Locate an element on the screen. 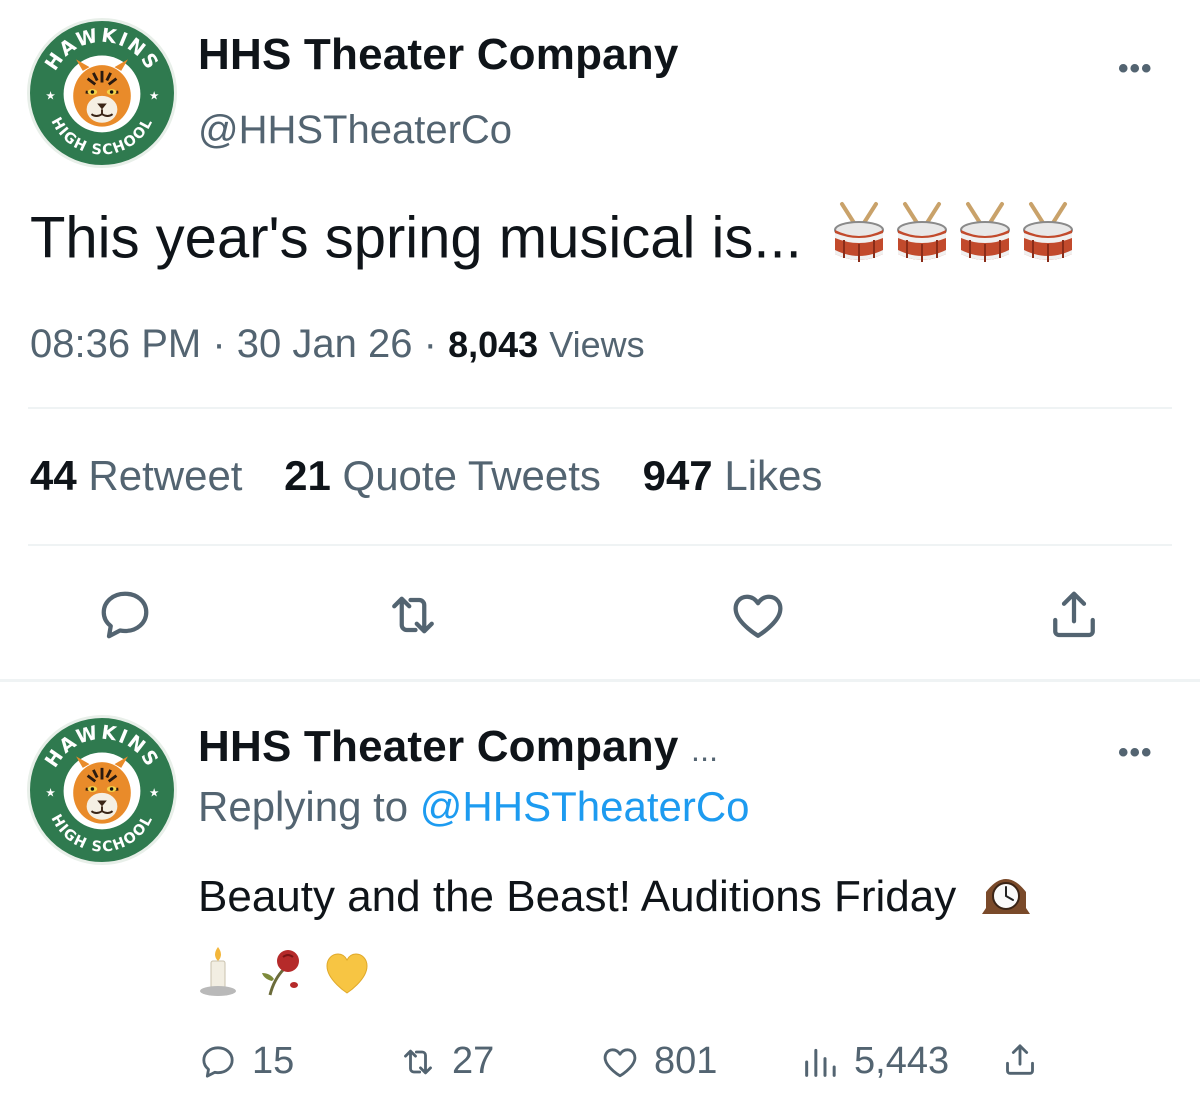  replying-to-line: Replying to @HHSTheaterCo is located at coordinates (474, 807).